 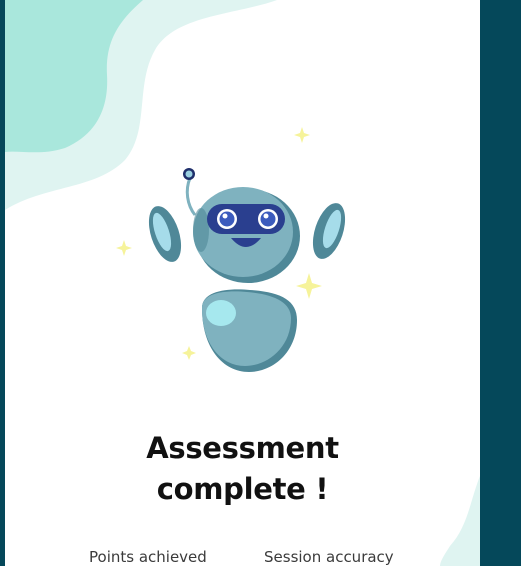 I want to click on session-accuracy-label: Session accuracy, so click(x=329, y=557).